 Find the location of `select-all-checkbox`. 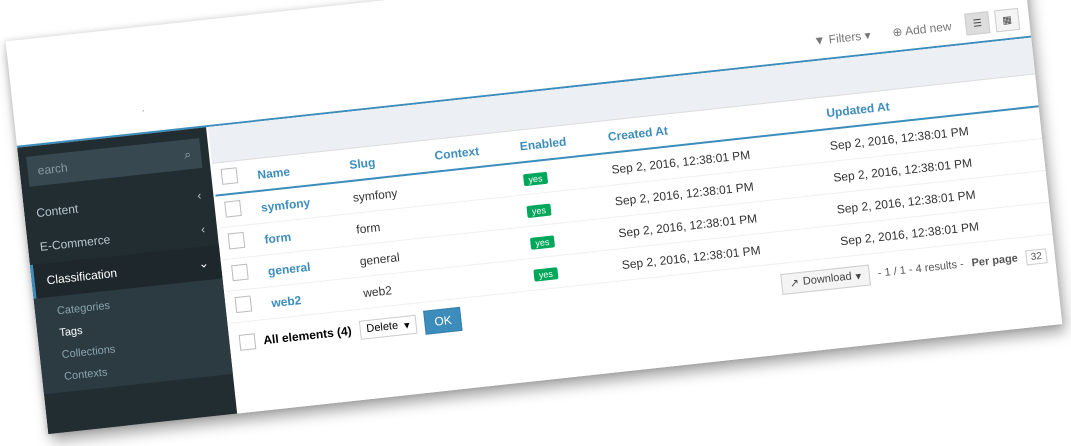

select-all-checkbox is located at coordinates (229, 176).